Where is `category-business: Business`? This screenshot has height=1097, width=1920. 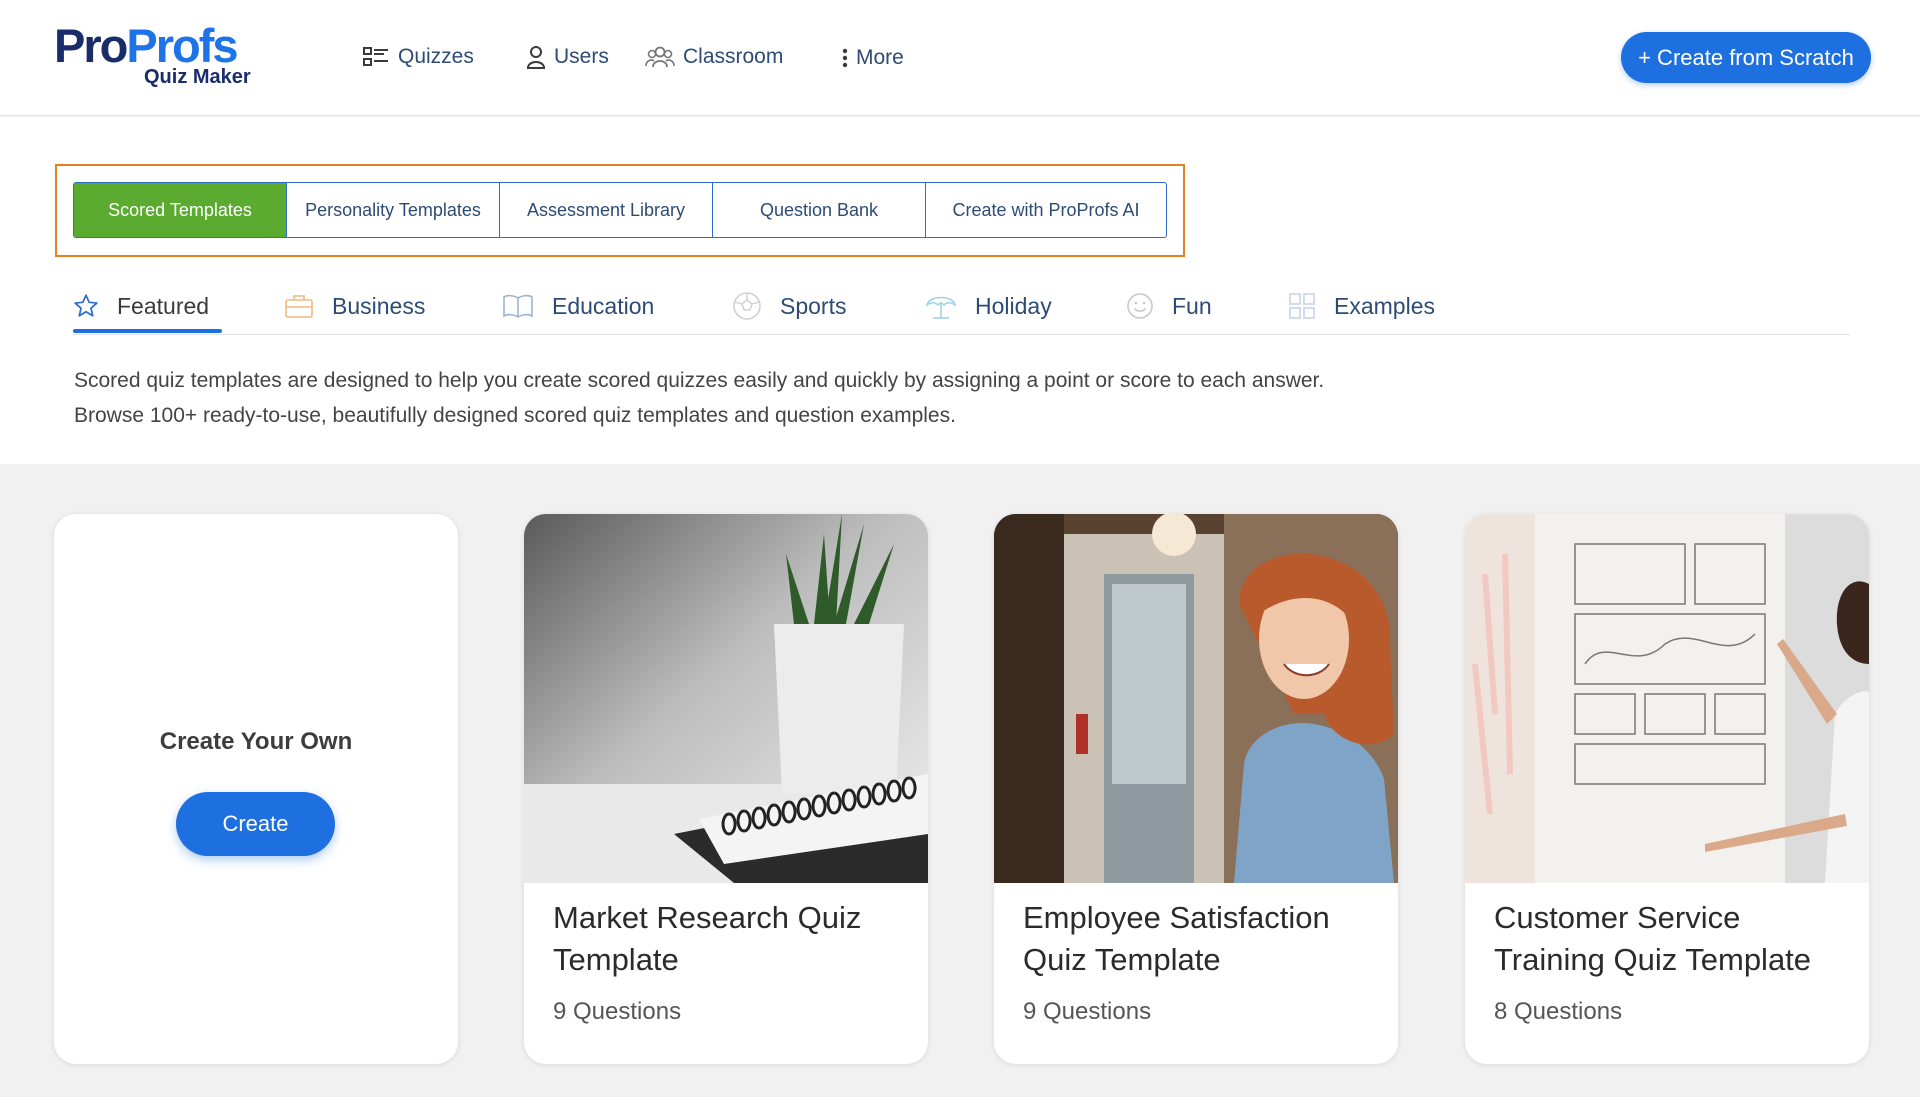
category-business: Business is located at coordinates (354, 306).